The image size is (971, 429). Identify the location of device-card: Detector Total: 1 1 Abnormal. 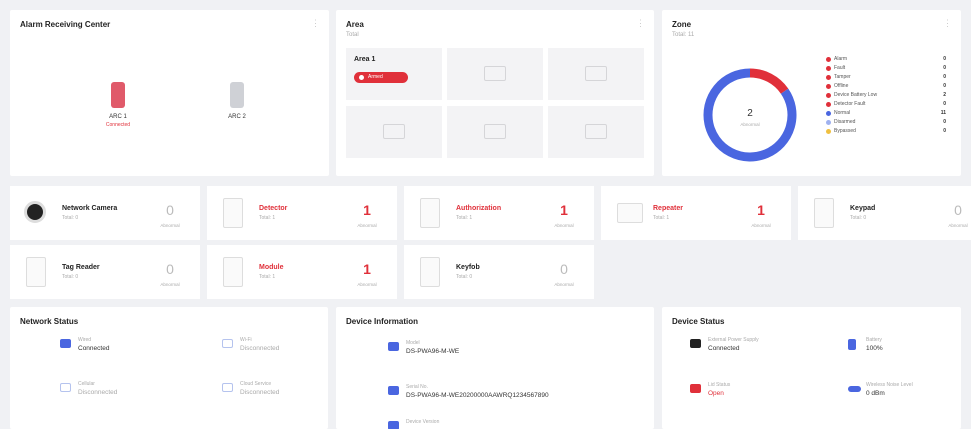
(302, 213).